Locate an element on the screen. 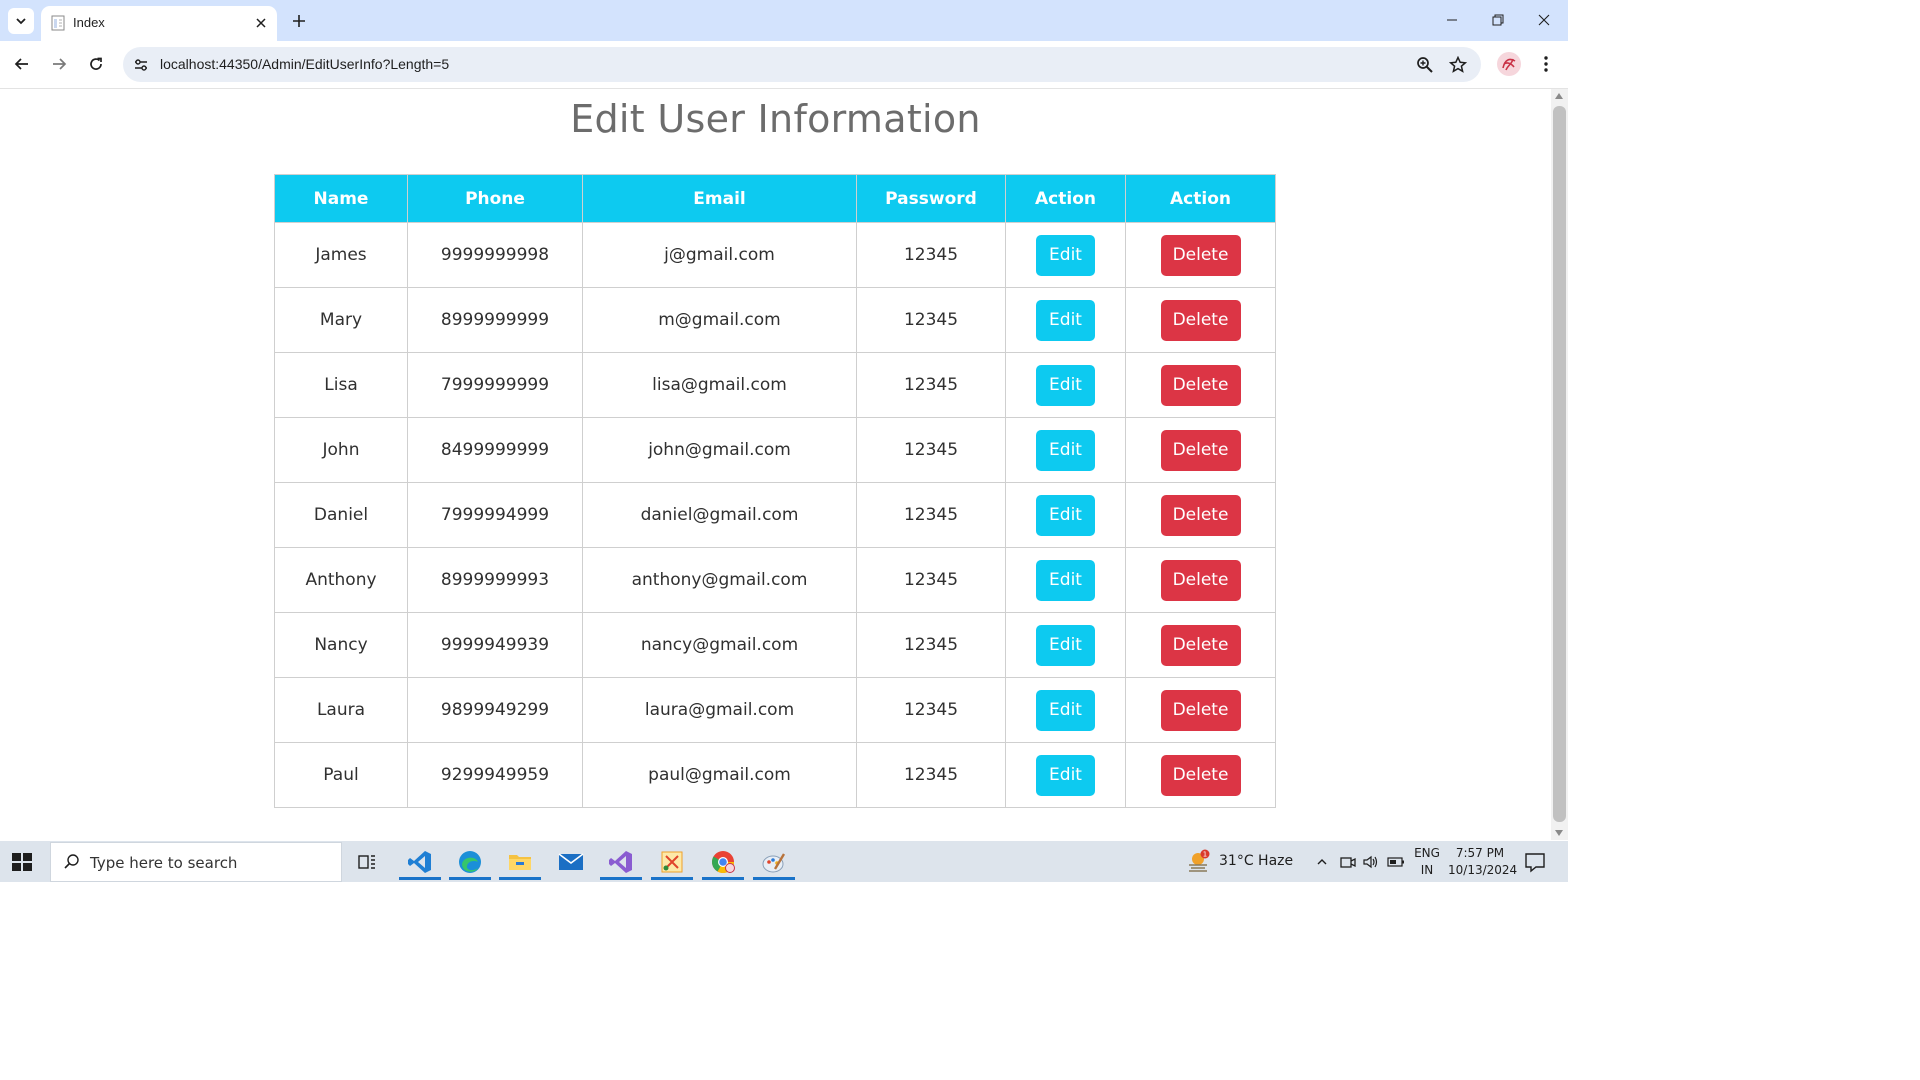 Image resolution: width=1920 pixels, height=1080 pixels. zoom-button is located at coordinates (1425, 65).